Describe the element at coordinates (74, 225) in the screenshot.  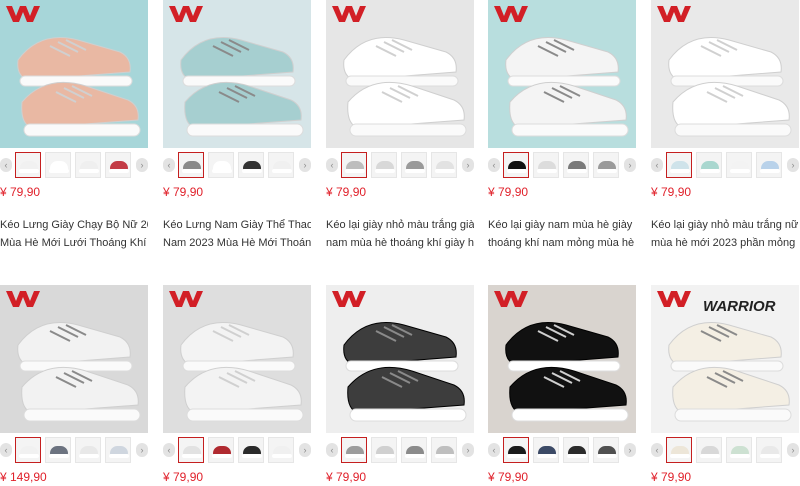
I see `product-title-line-1: Kéo Lưng Giày Chạy Bộ Nữ 2023` at that location.